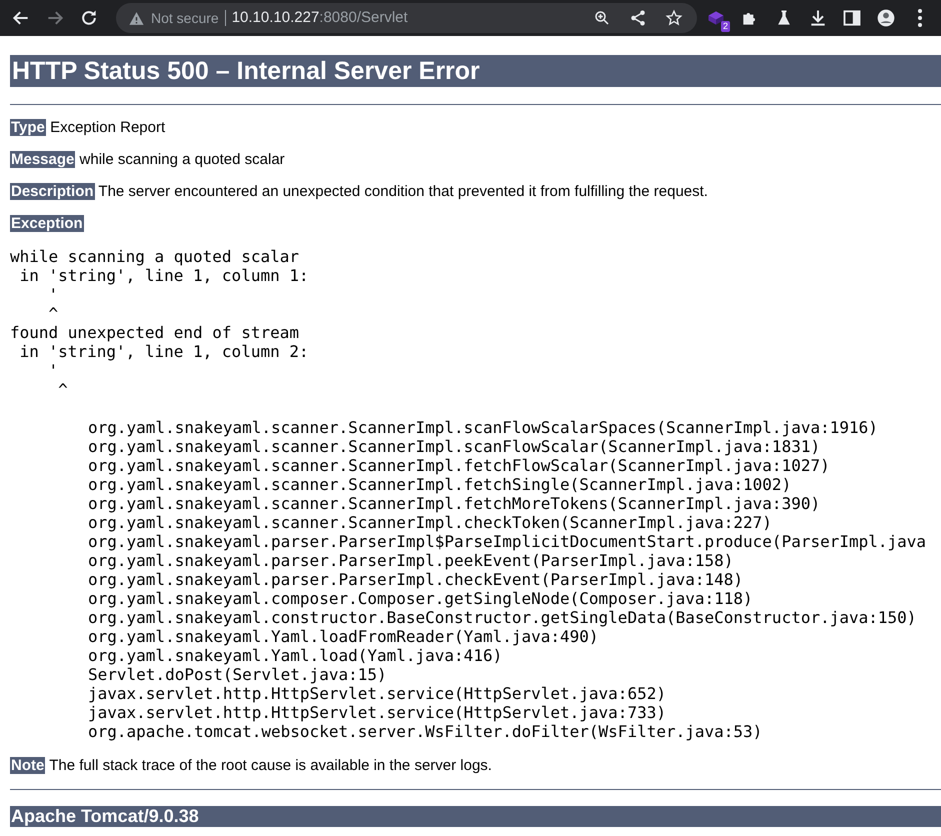  What do you see at coordinates (430, 522) in the screenshot?
I see `stack-trace-line: org.yaml.snakeyaml.scanner.ScannerImpl.checkToken(ScannerImpl.java:227)` at bounding box center [430, 522].